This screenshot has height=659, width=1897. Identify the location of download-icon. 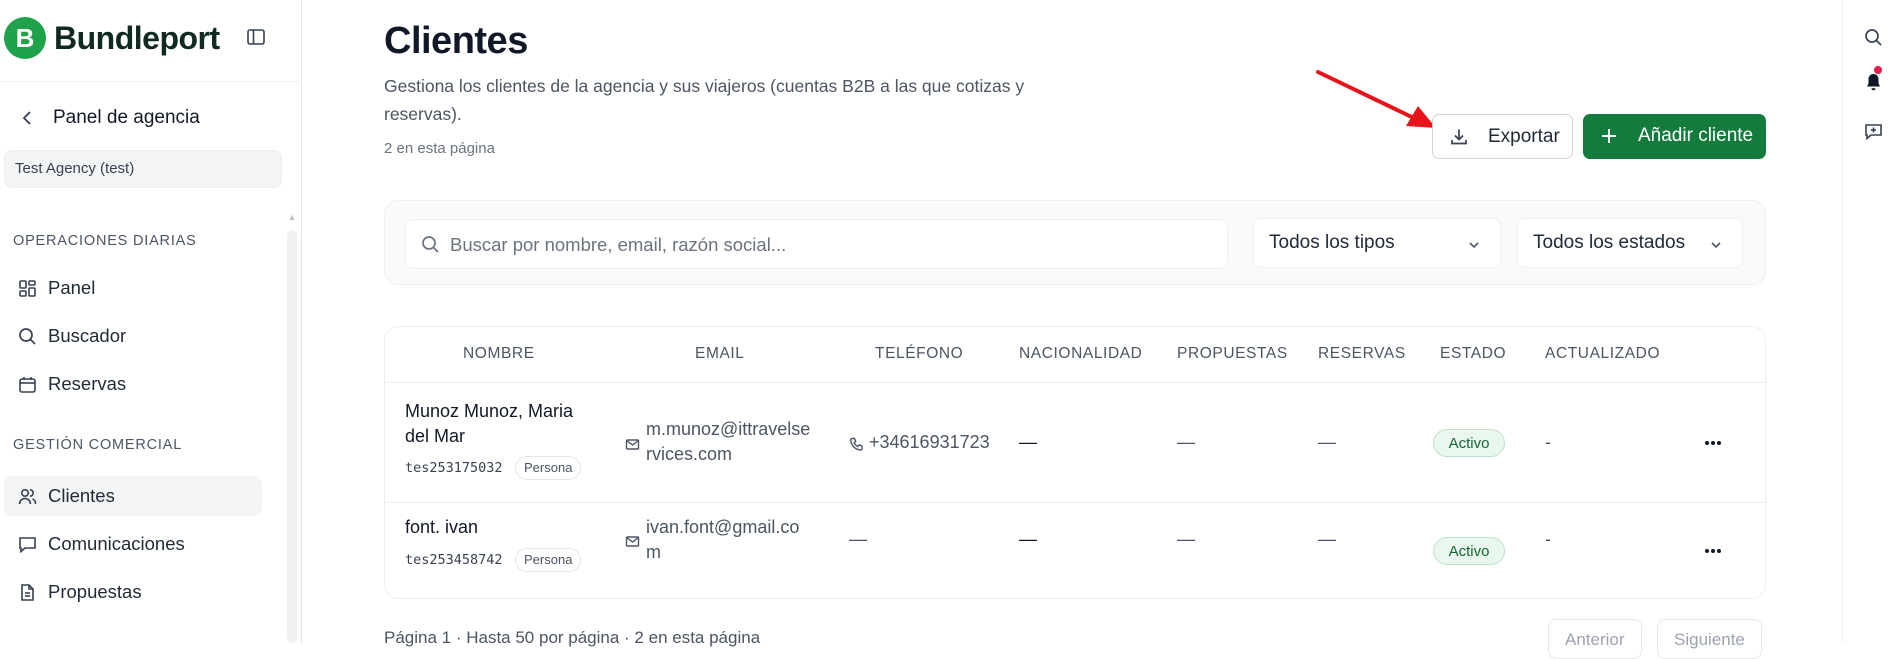
(1459, 137).